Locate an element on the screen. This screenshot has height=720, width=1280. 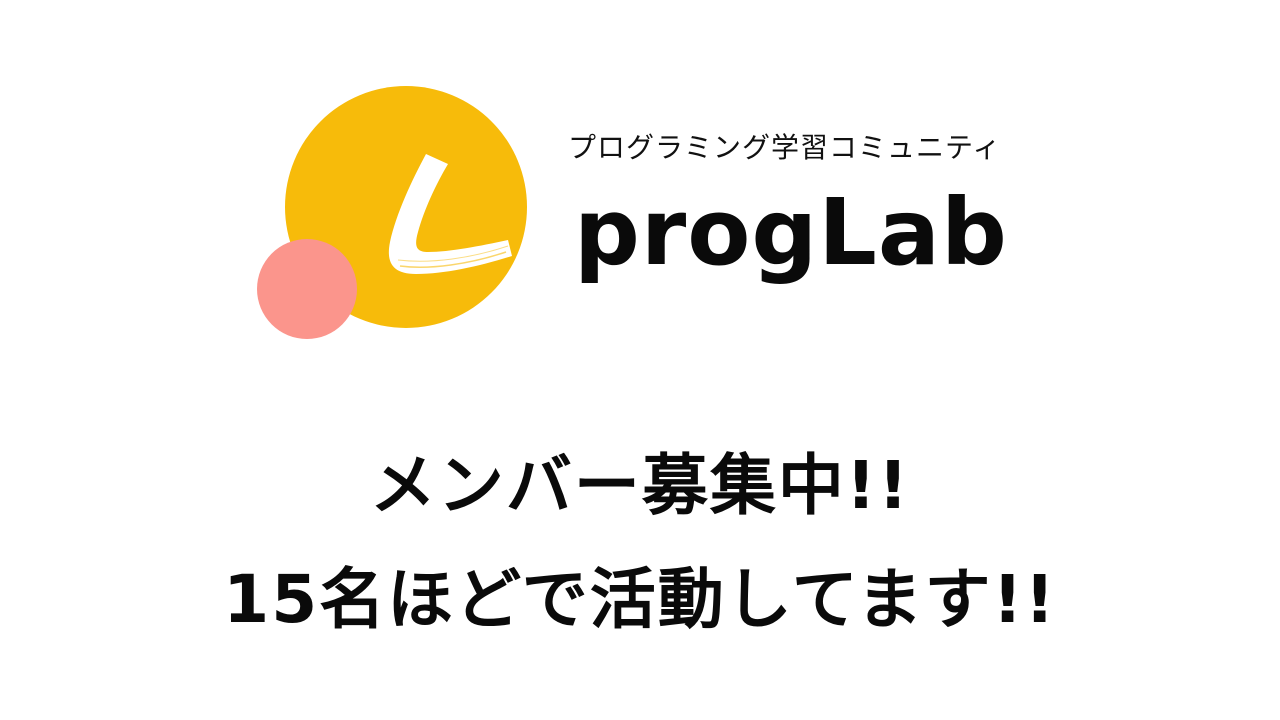
tagline: プログラミング学習コミュニティ is located at coordinates (785, 147).